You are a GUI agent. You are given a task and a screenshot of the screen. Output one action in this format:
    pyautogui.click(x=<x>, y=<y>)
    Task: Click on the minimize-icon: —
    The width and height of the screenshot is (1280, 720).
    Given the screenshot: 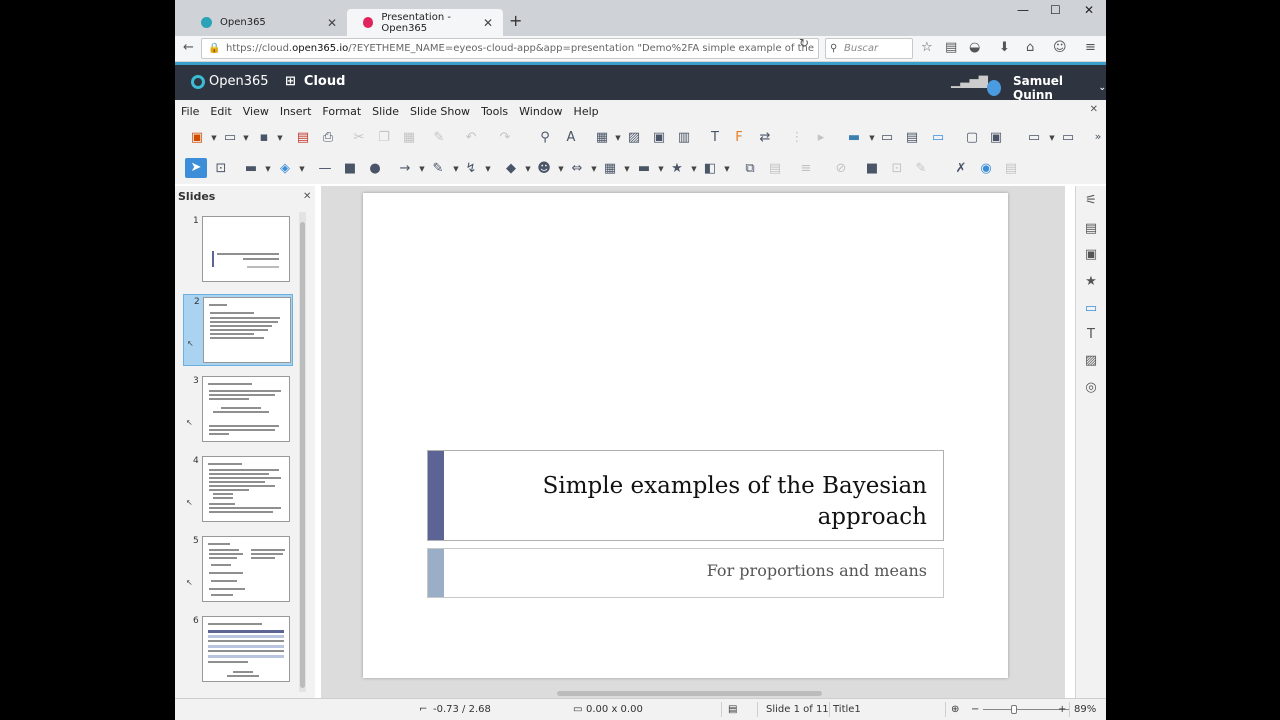 What is the action you would take?
    pyautogui.click(x=1023, y=10)
    